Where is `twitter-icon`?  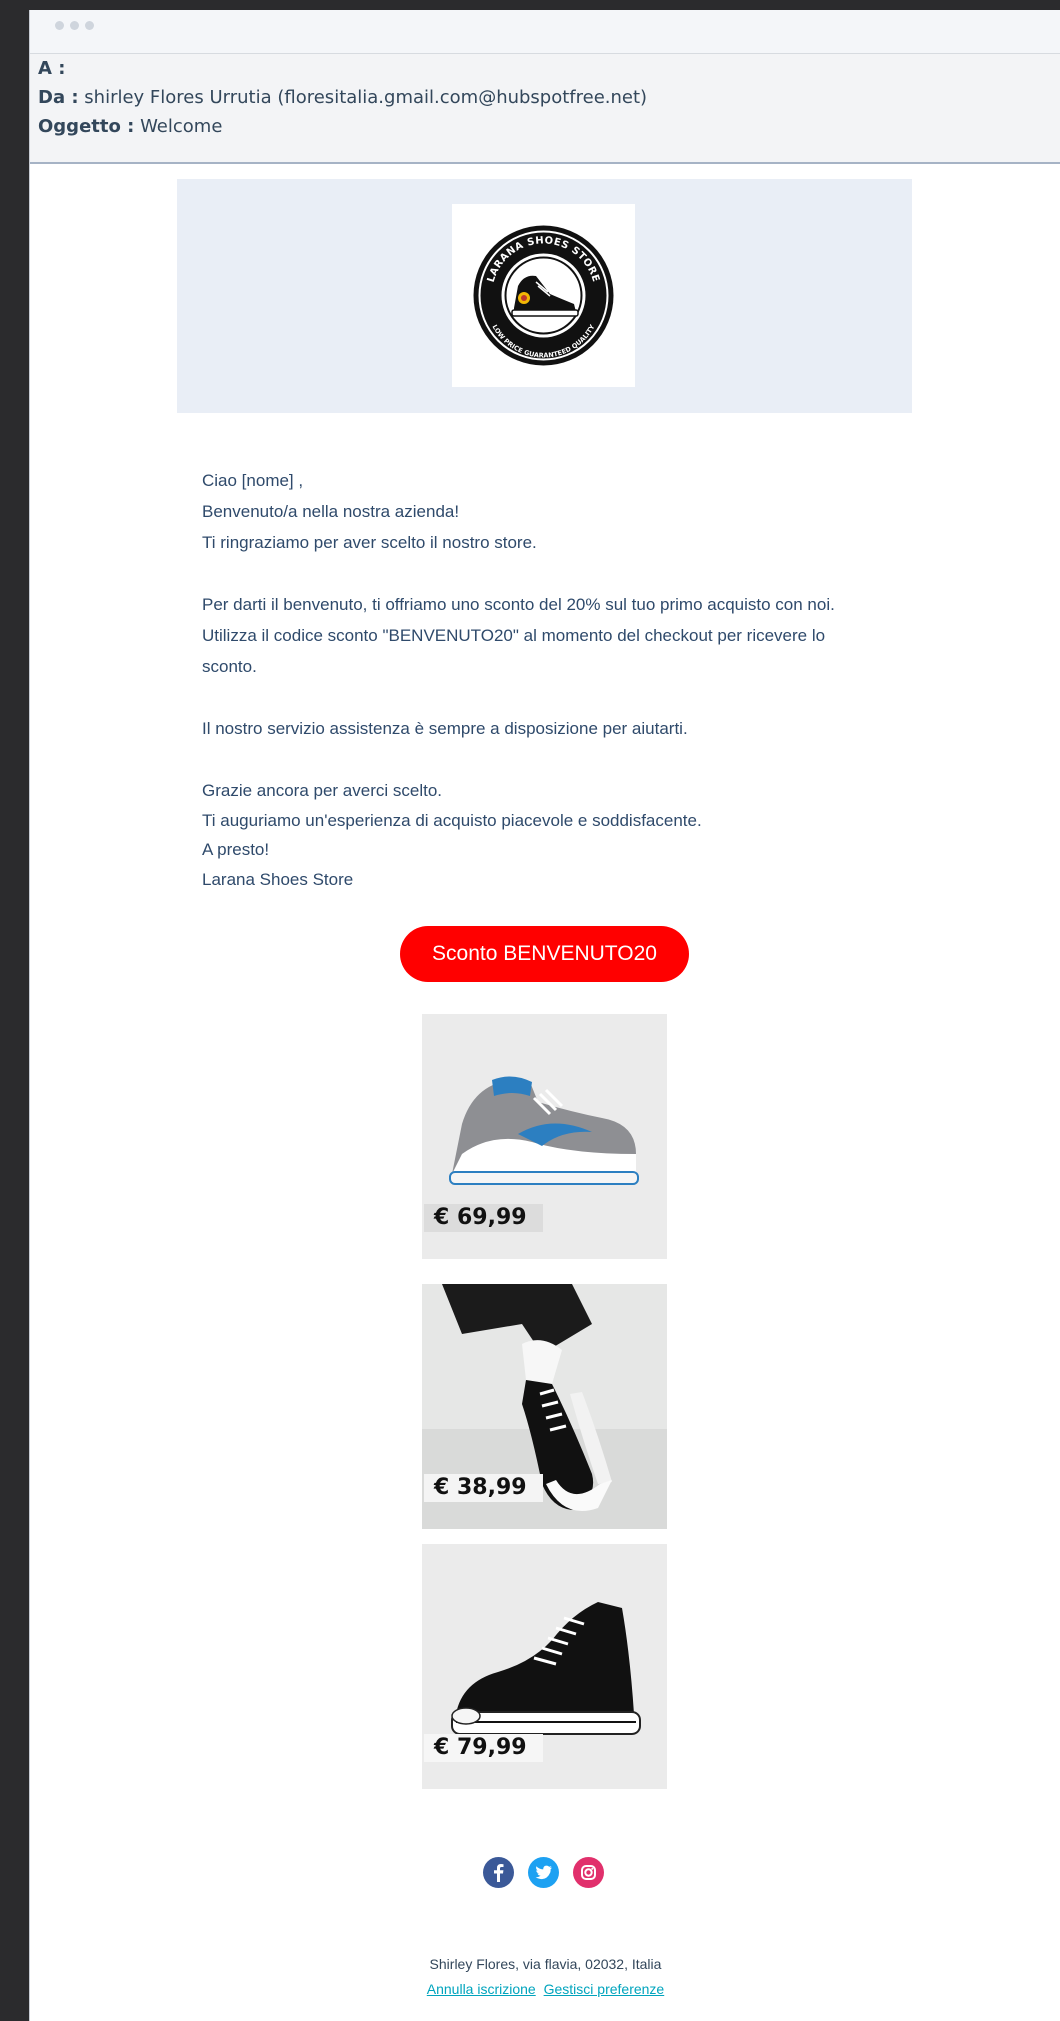 twitter-icon is located at coordinates (543, 1872).